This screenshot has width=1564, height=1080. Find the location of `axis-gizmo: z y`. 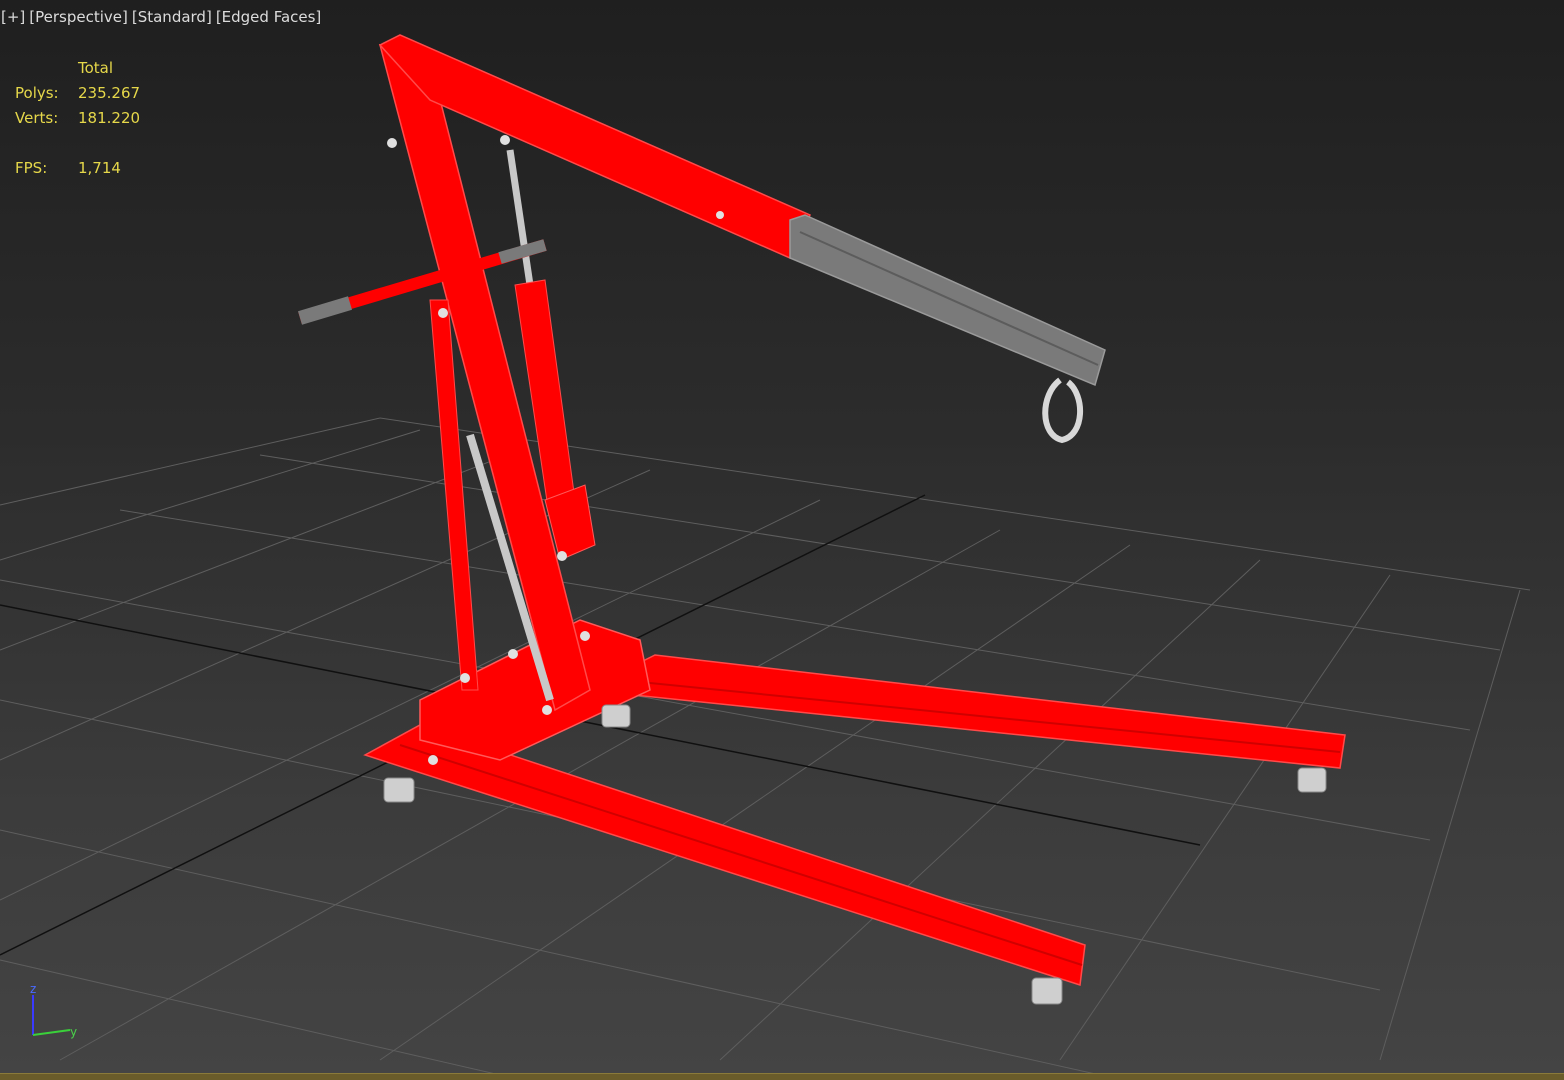

axis-gizmo: z y is located at coordinates (53, 1010).